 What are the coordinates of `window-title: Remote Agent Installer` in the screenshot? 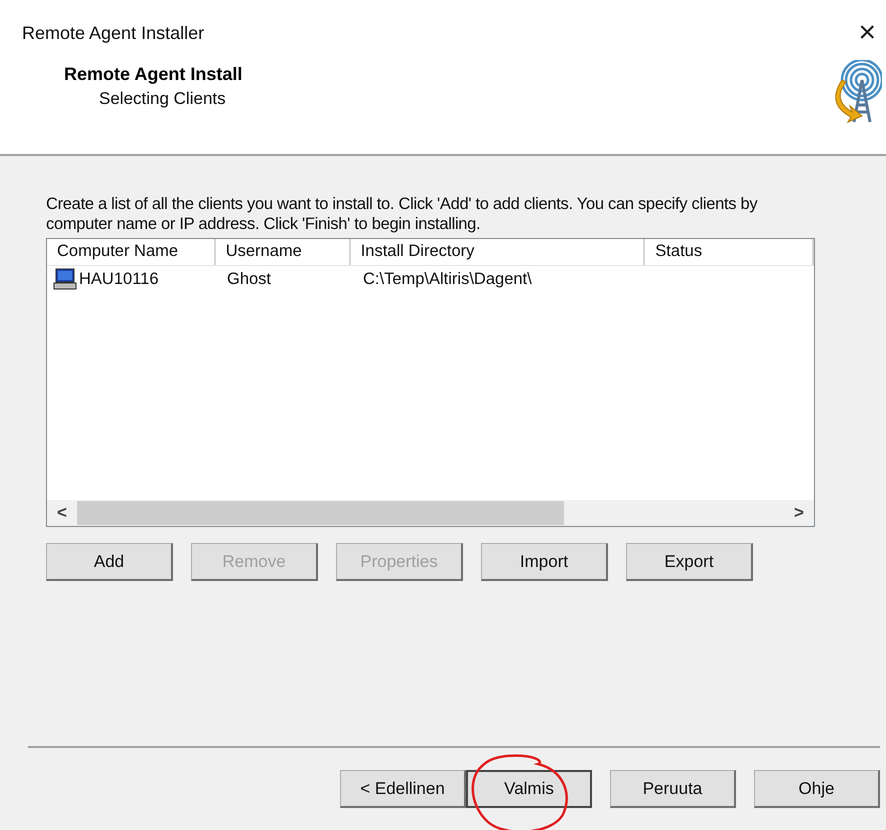 It's located at (113, 33).